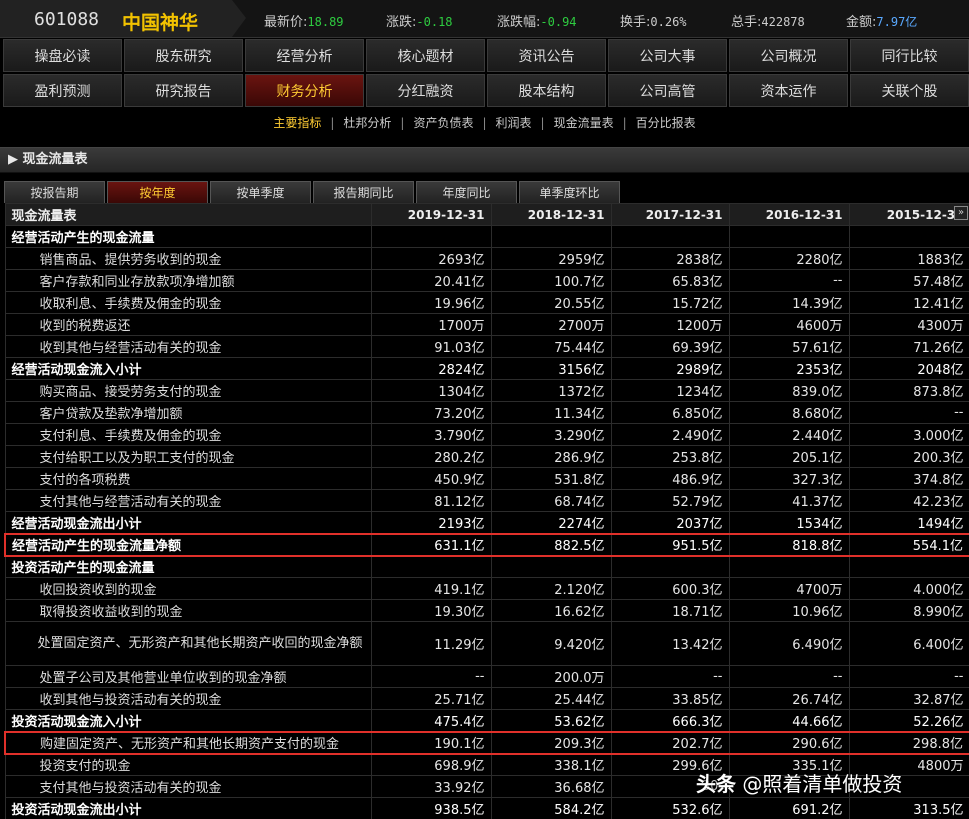 This screenshot has width=969, height=819. Describe the element at coordinates (188, 412) in the screenshot. I see `row-label: 客户贷款及垫款净增加额` at that location.